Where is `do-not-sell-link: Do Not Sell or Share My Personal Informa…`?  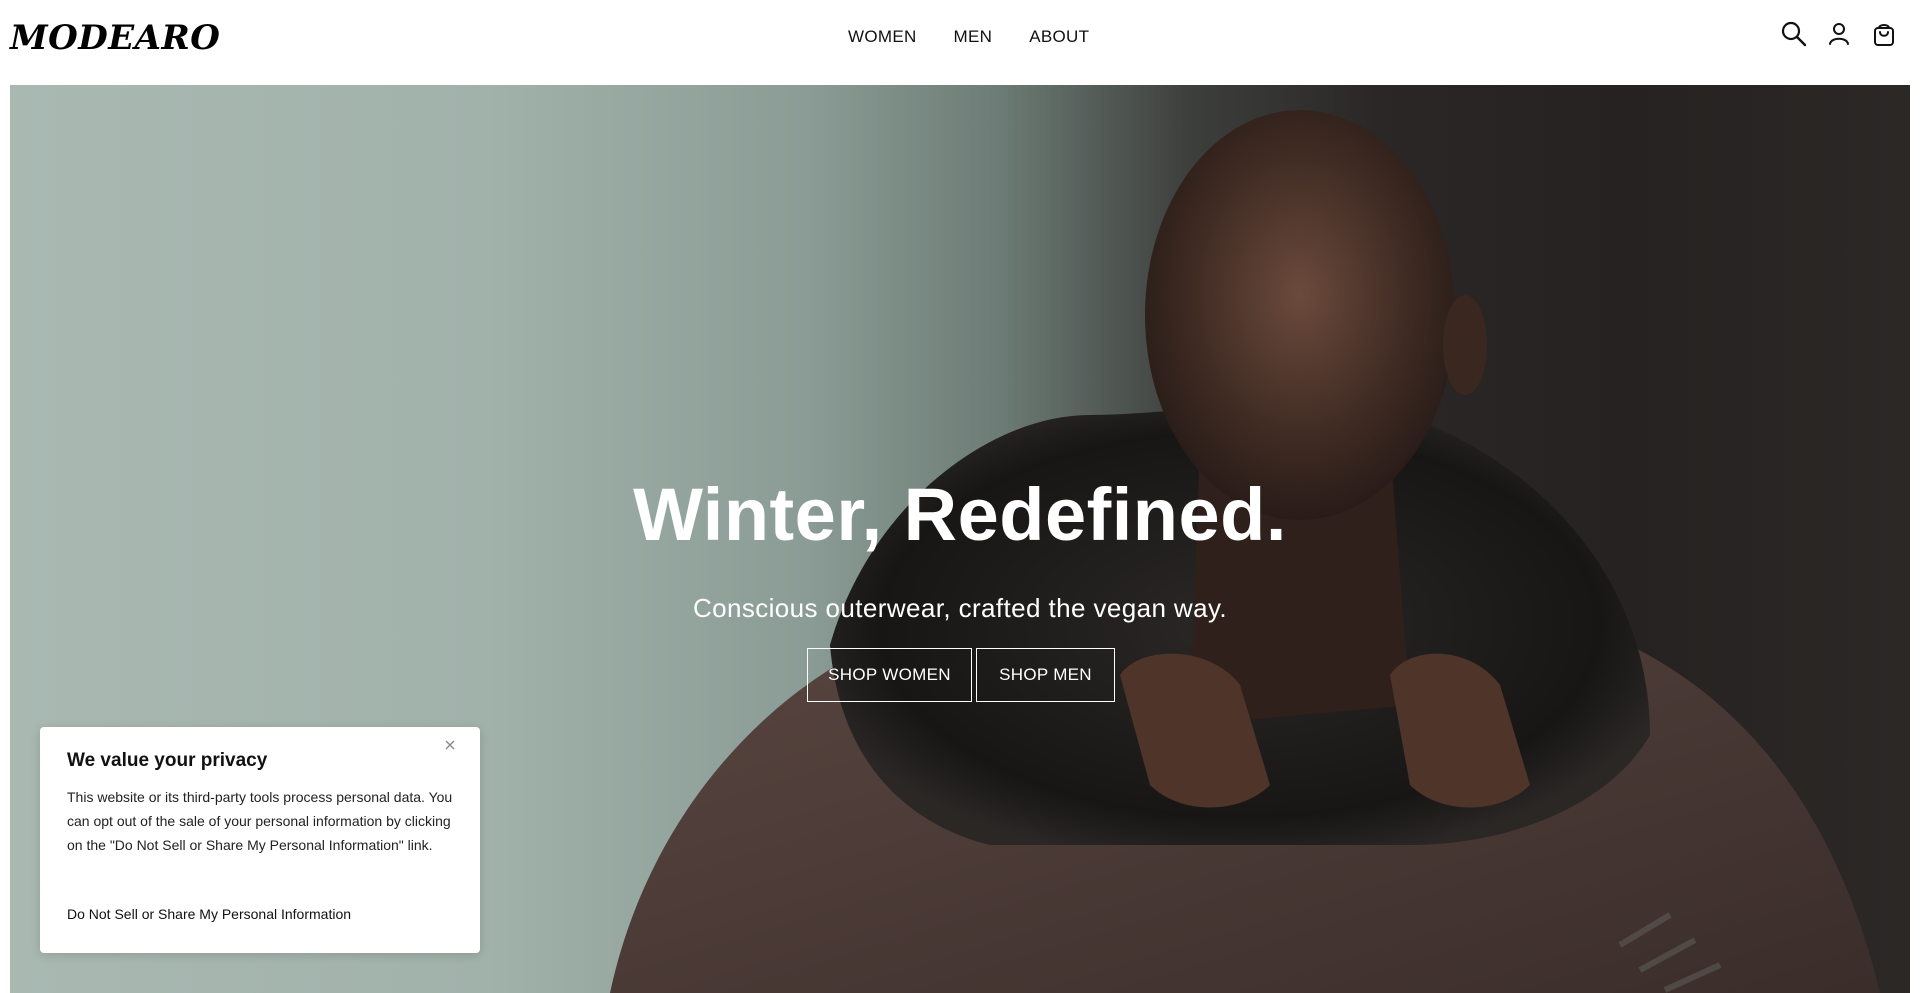
do-not-sell-link: Do Not Sell or Share My Personal Informa… is located at coordinates (209, 914).